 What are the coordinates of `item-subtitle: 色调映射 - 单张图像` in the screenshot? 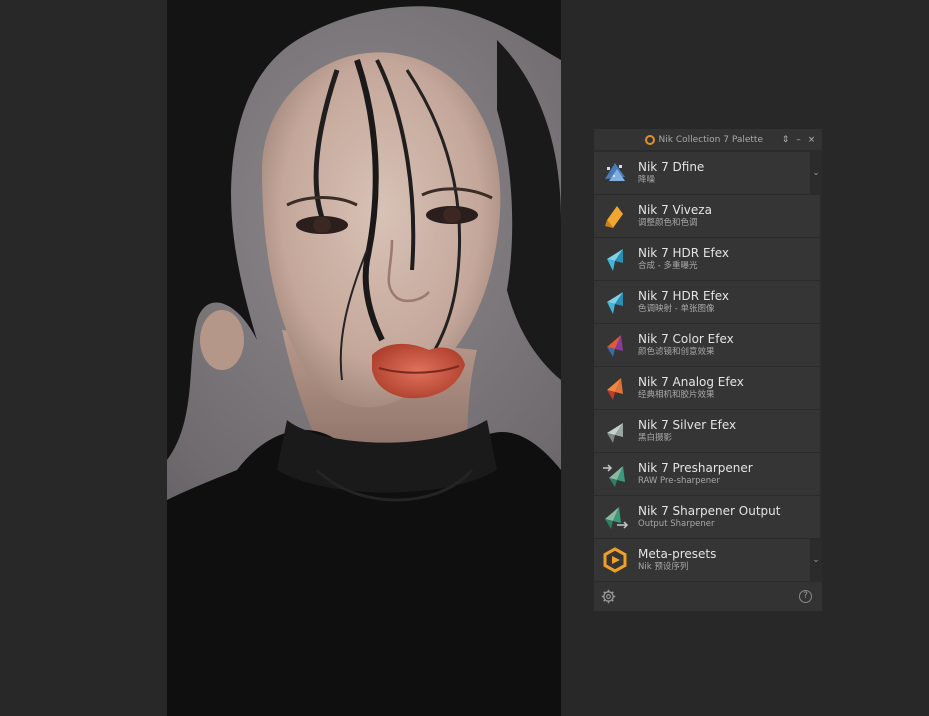 It's located at (676, 309).